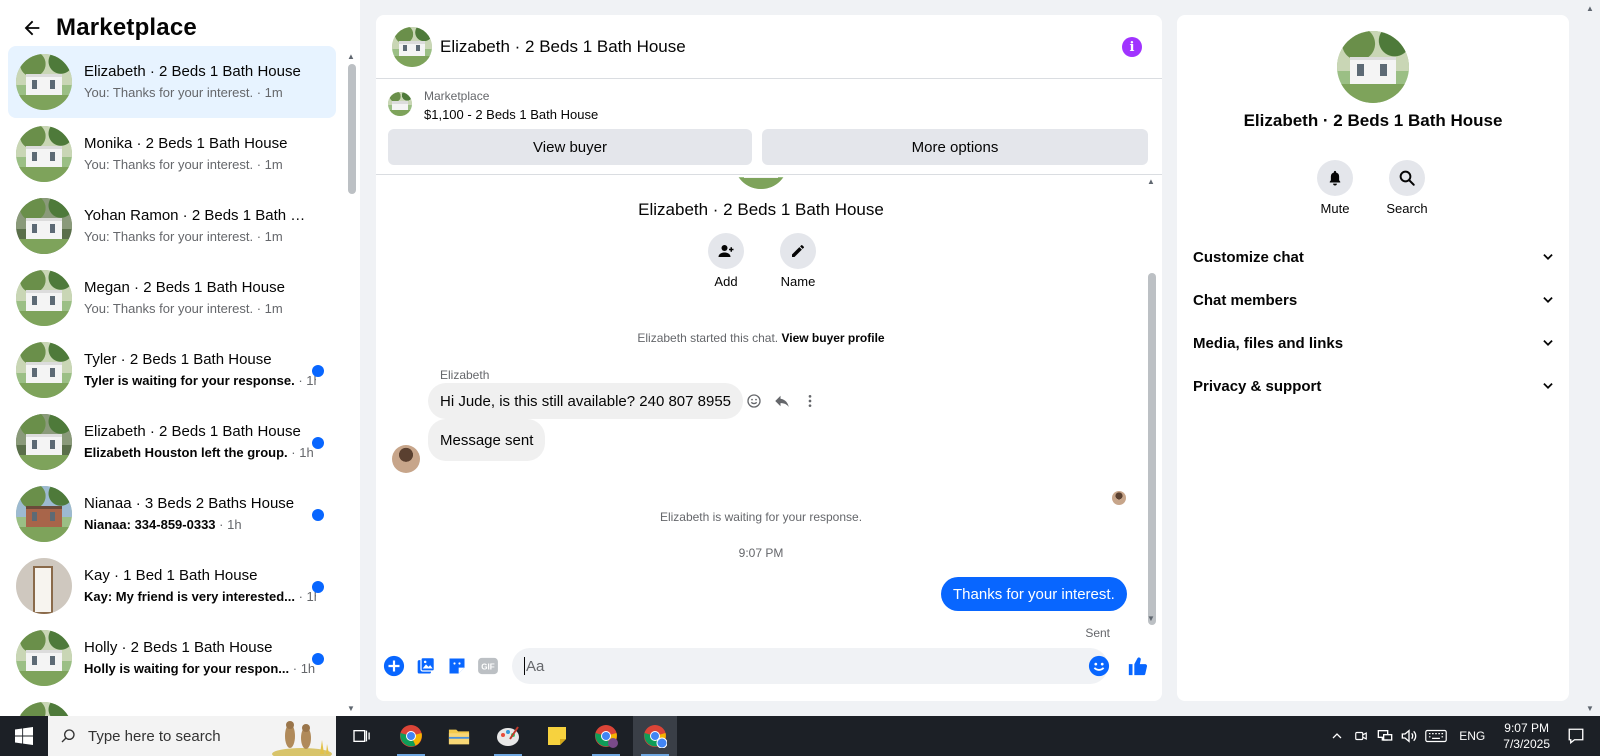  Describe the element at coordinates (508, 736) in the screenshot. I see `paint-app-icon` at that location.